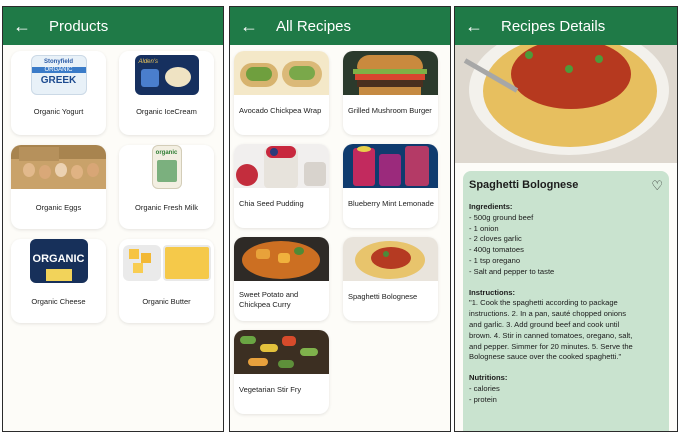 The width and height of the screenshot is (681, 438). Describe the element at coordinates (270, 389) in the screenshot. I see `recipe-label: Vegetarian Stir Fry` at that location.